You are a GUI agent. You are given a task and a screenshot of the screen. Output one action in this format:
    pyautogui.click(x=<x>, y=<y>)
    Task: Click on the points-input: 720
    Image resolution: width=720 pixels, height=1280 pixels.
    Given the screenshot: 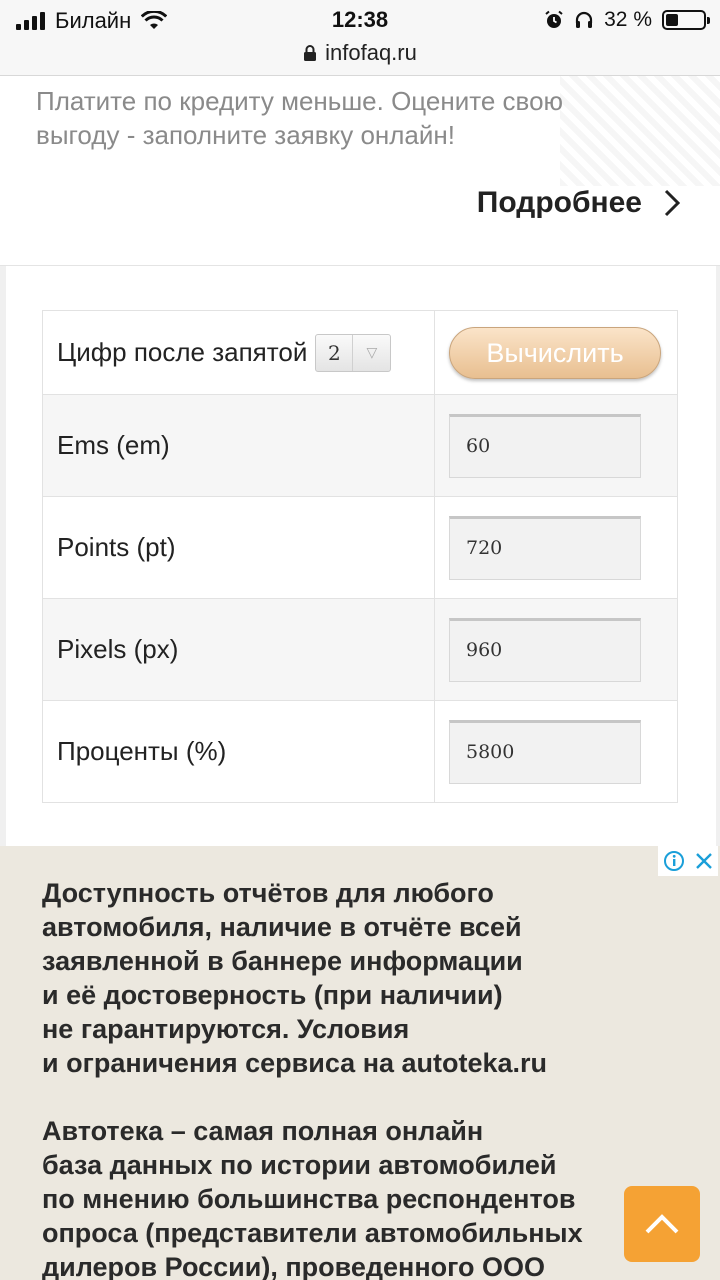 What is the action you would take?
    pyautogui.click(x=545, y=547)
    